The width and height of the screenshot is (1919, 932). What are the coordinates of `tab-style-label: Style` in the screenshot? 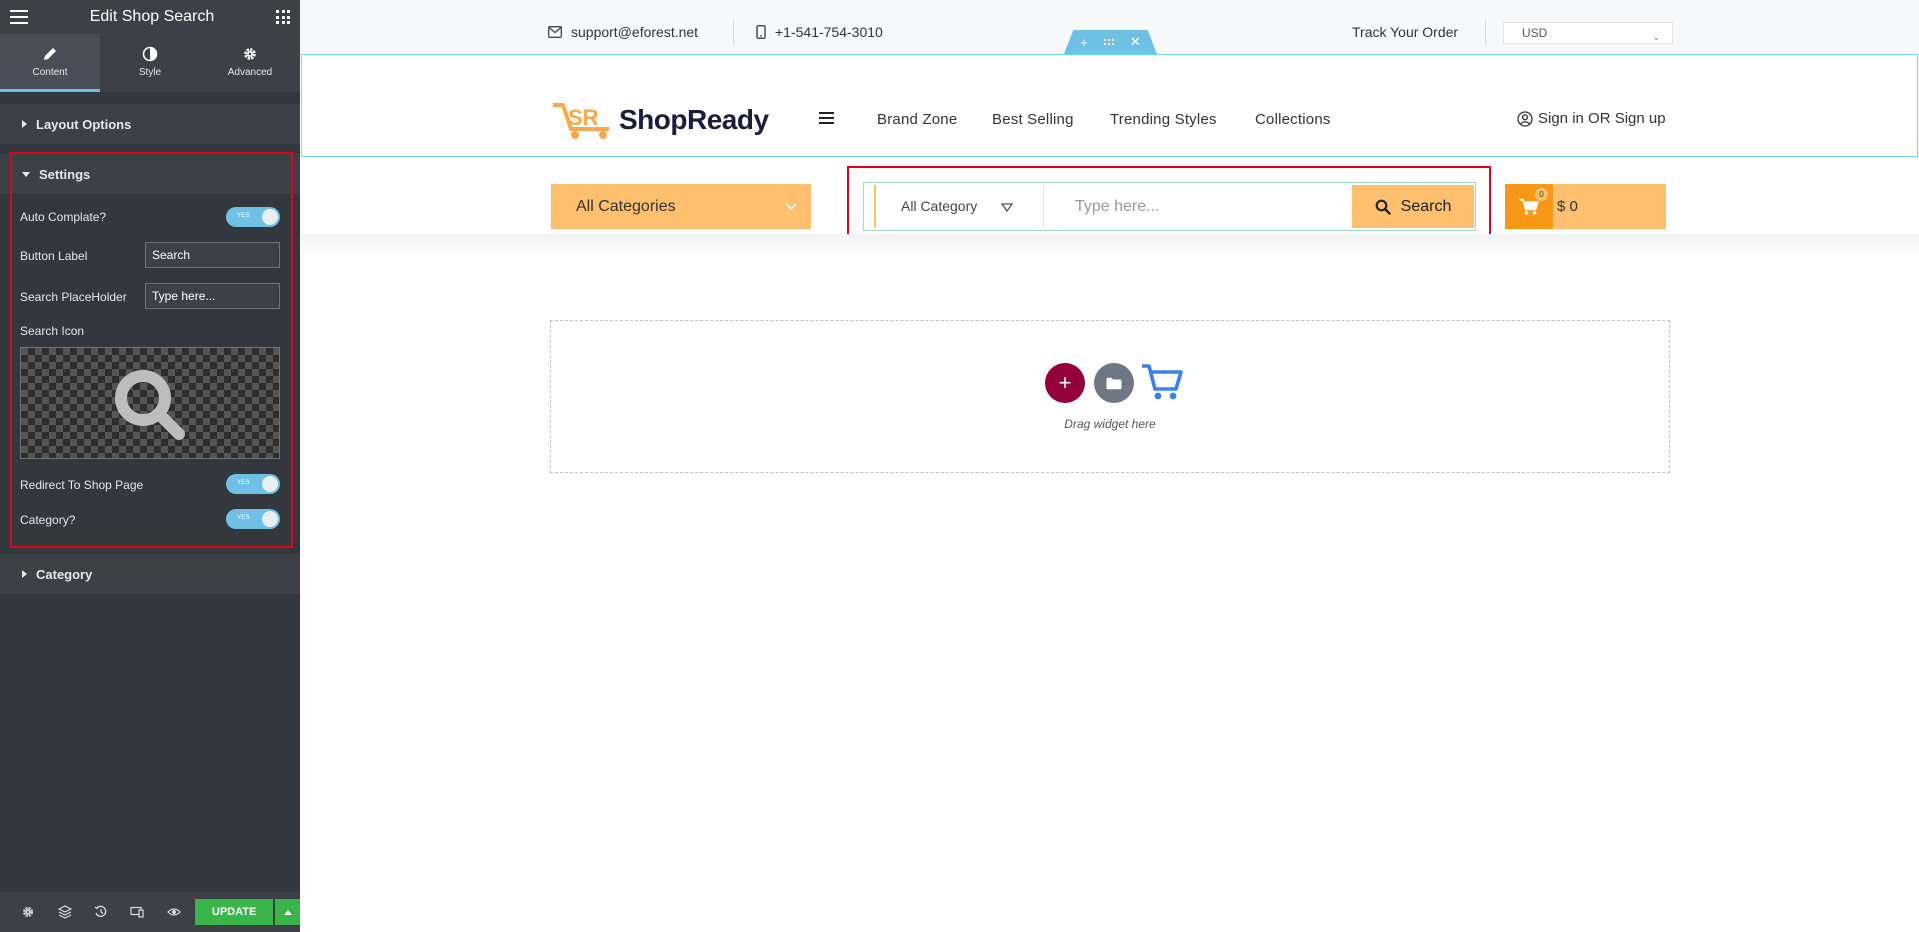 It's located at (150, 72).